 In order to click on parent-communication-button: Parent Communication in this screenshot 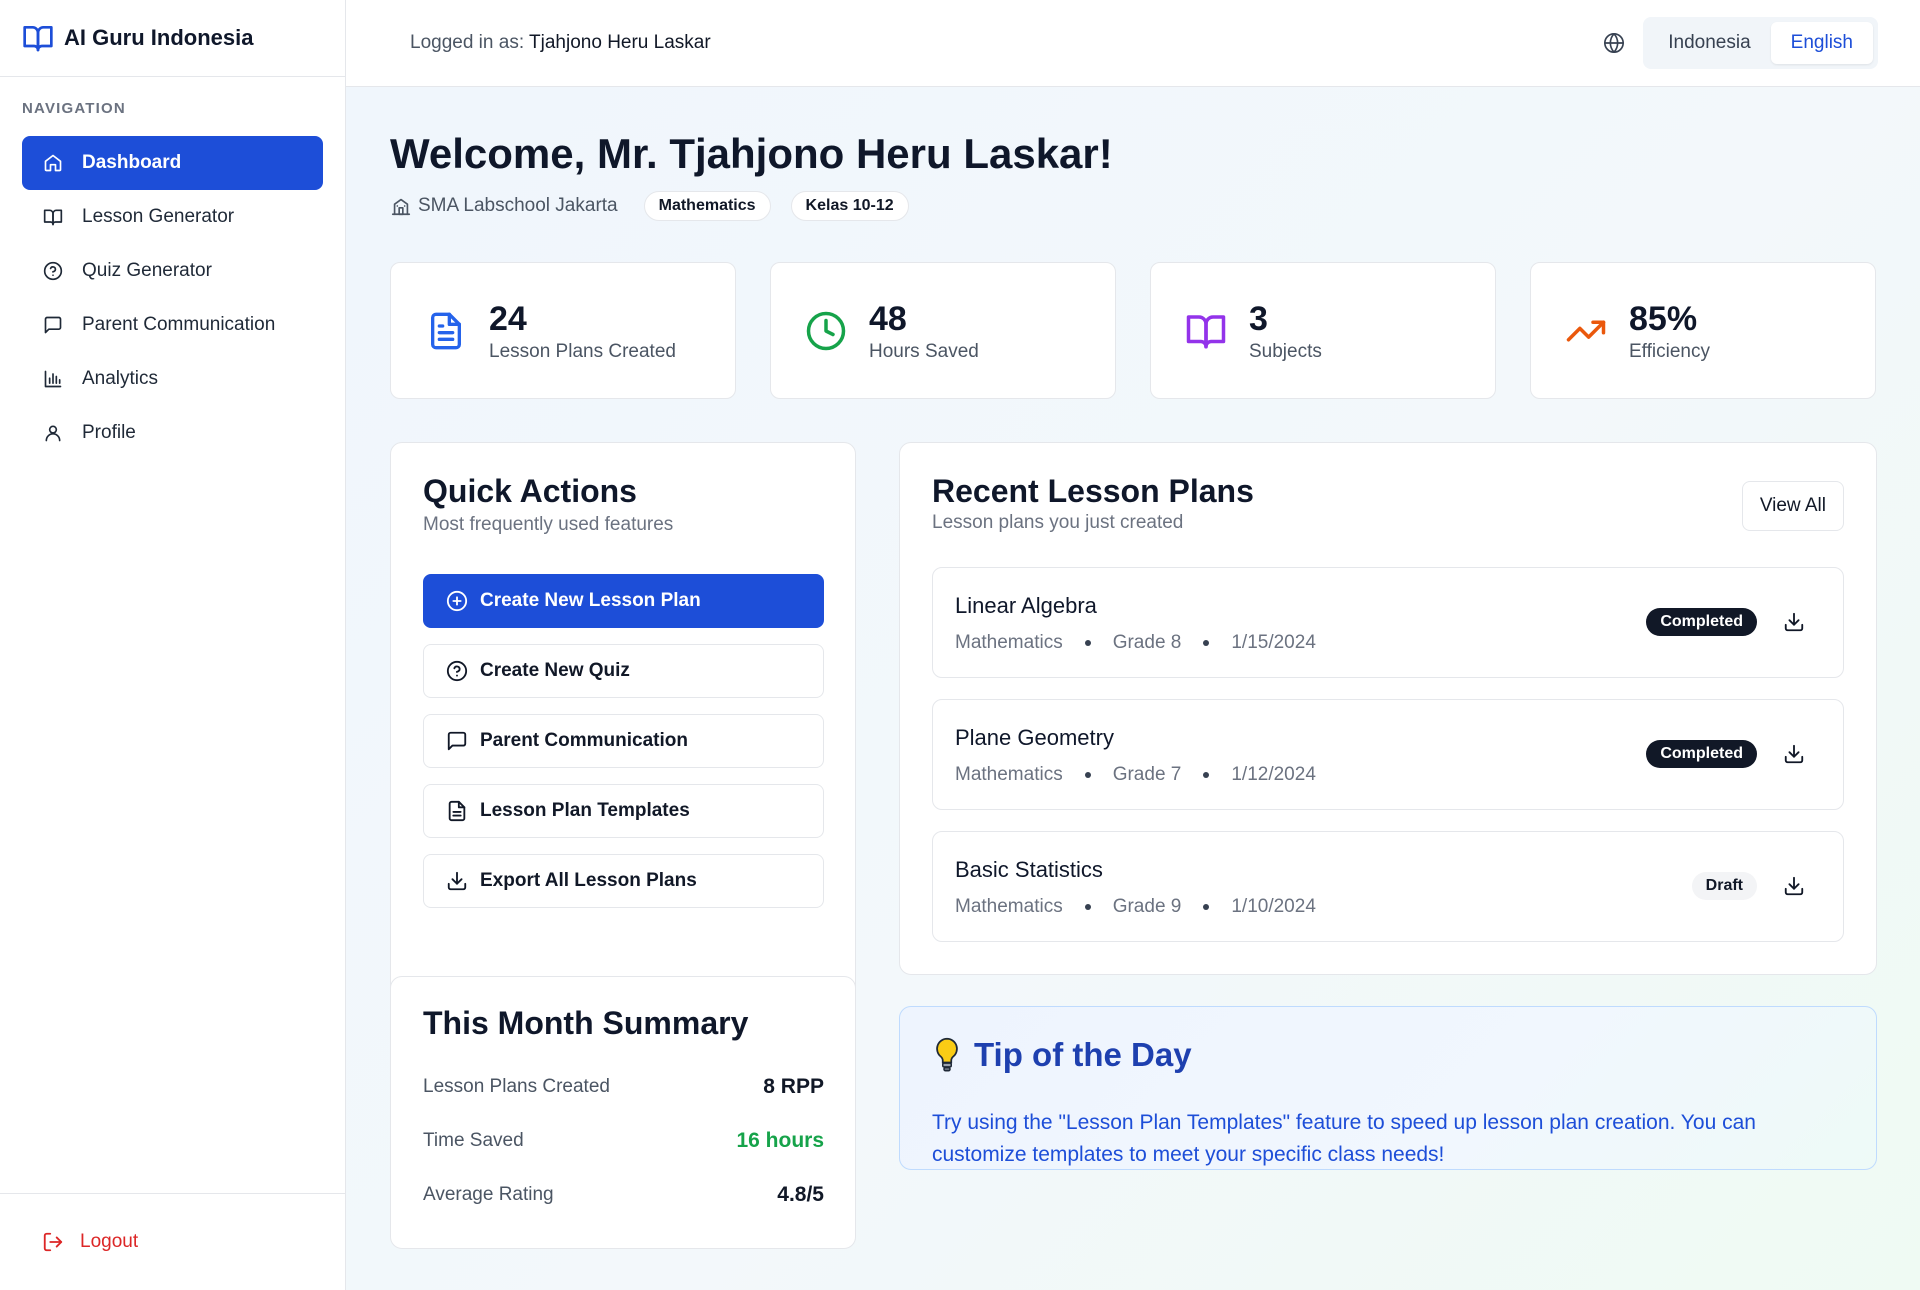, I will do `click(623, 741)`.